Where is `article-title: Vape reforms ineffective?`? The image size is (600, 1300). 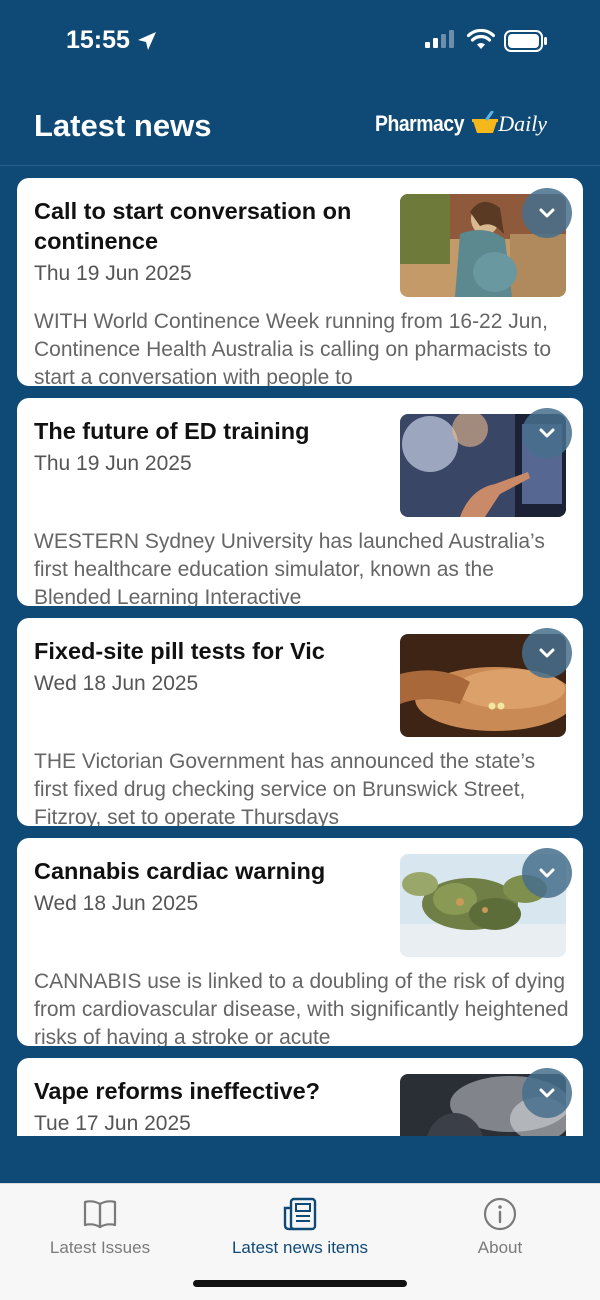
article-title: Vape reforms ineffective? is located at coordinates (177, 1091).